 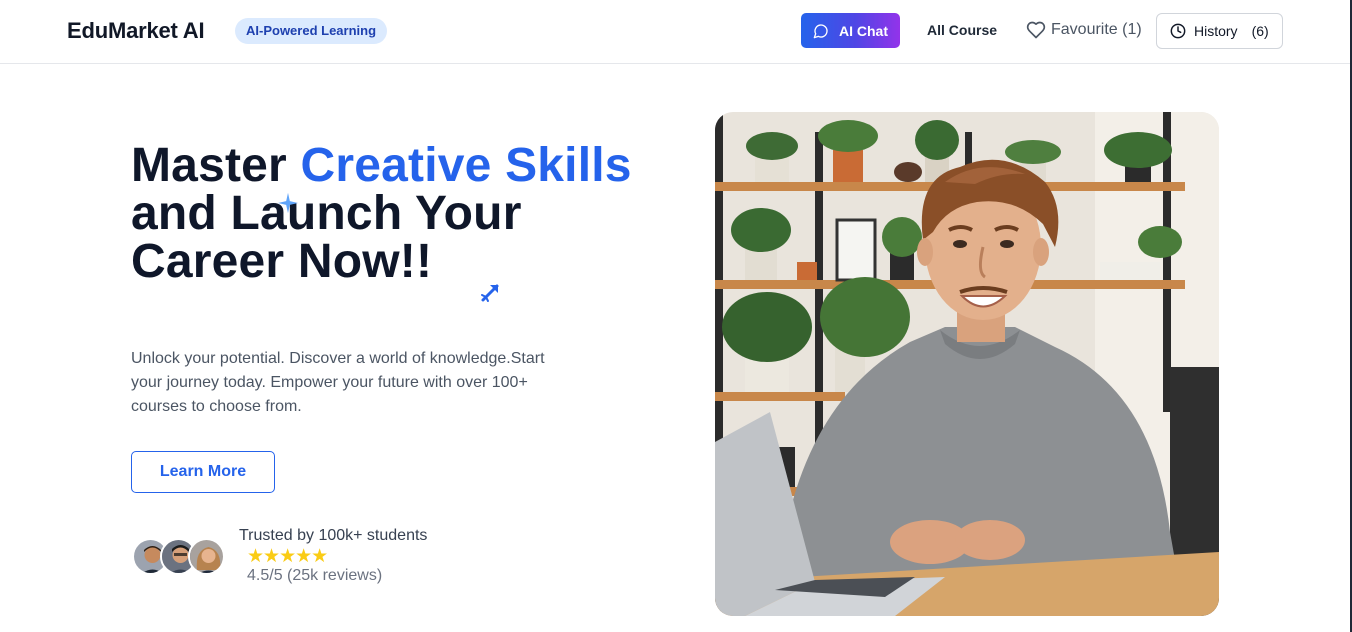 I want to click on student-avatars, so click(x=182, y=557).